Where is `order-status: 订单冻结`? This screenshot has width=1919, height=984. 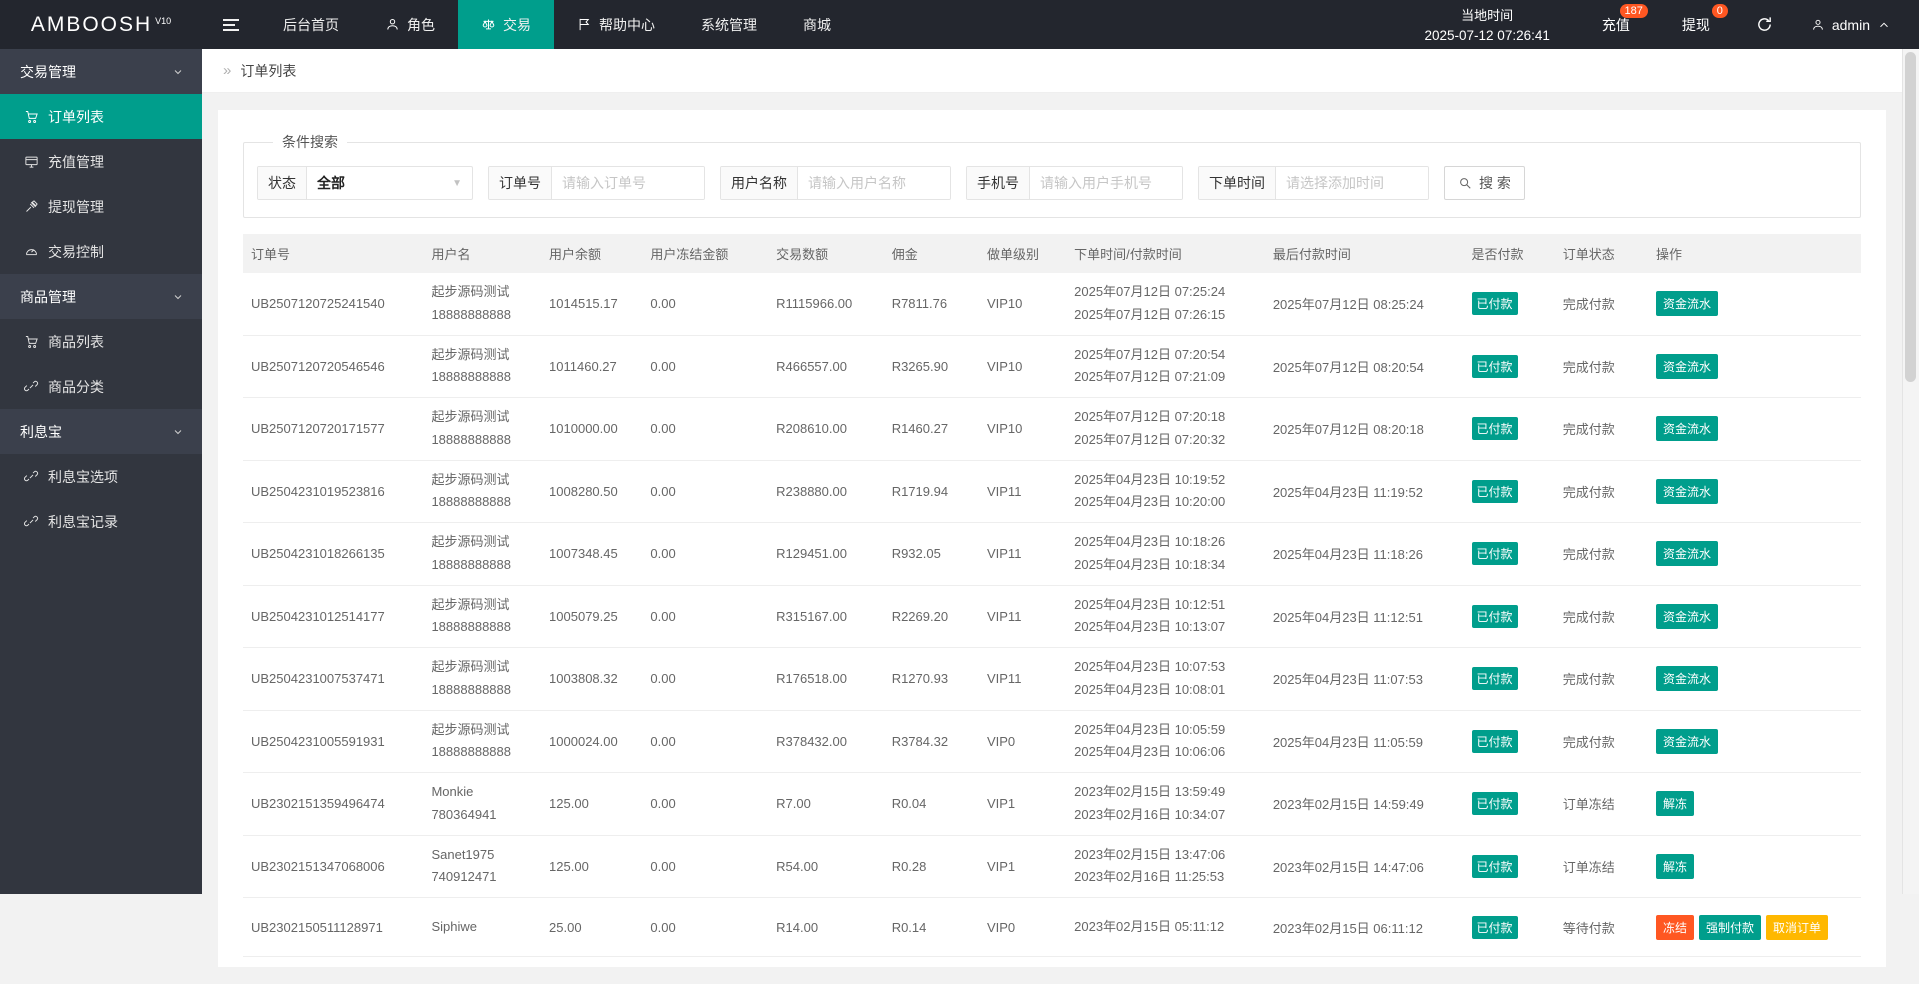
order-status: 订单冻结 is located at coordinates (1601, 866).